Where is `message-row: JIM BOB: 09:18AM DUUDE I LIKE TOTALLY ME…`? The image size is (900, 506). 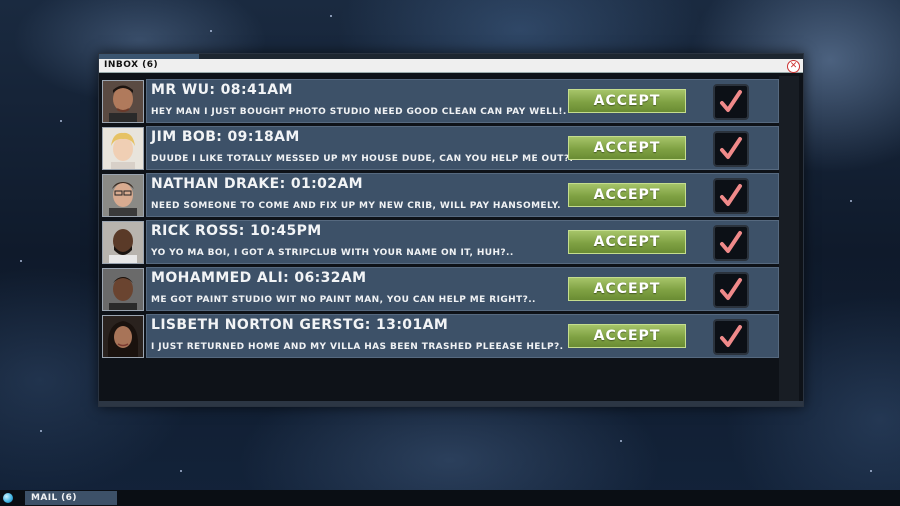 message-row: JIM BOB: 09:18AM DUUDE I LIKE TOTALLY ME… is located at coordinates (440, 148).